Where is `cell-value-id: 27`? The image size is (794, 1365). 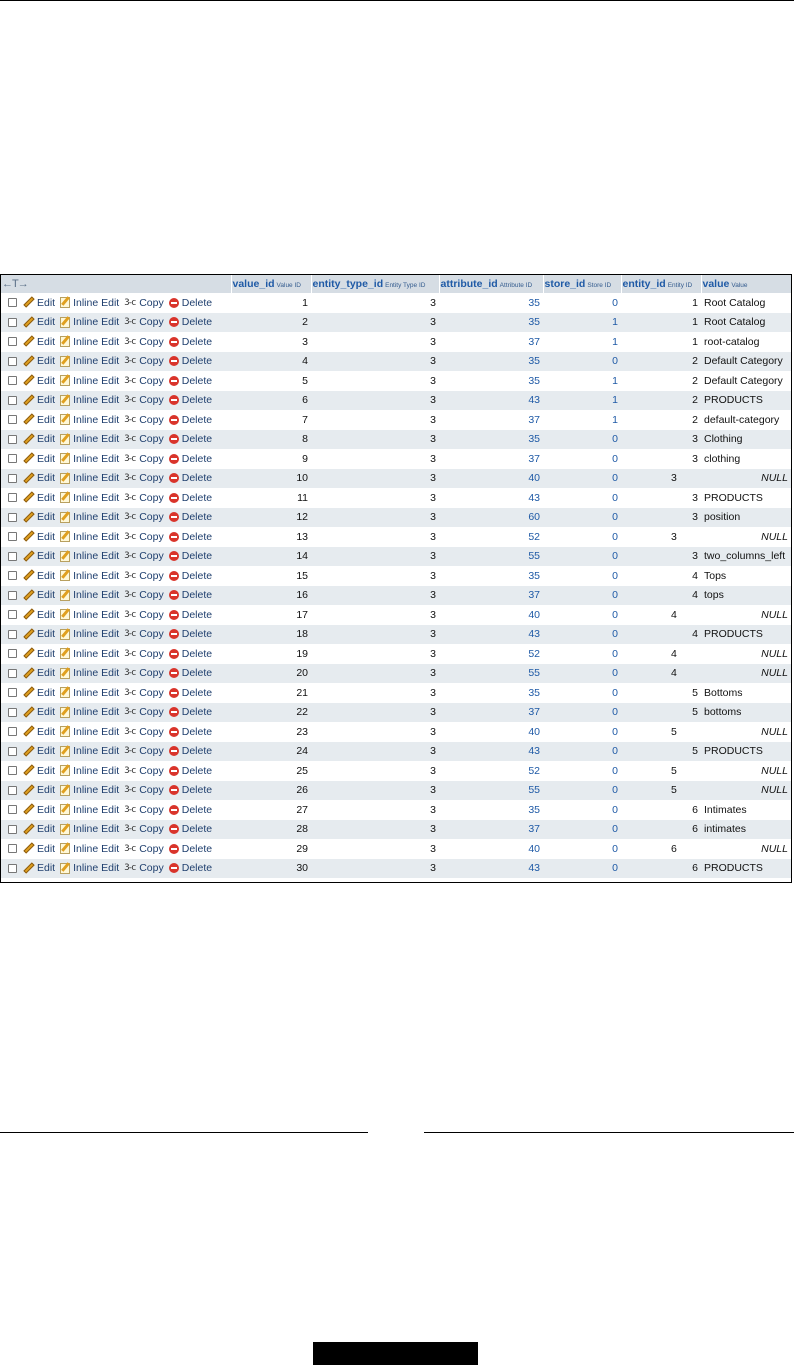
cell-value-id: 27 is located at coordinates (271, 810).